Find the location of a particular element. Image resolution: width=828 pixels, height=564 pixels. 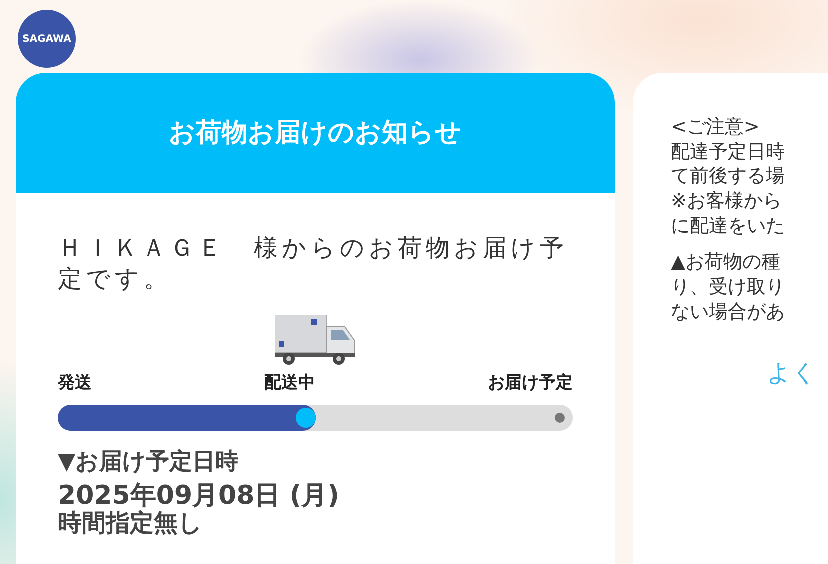

logo: SAGAWA is located at coordinates (47, 39).